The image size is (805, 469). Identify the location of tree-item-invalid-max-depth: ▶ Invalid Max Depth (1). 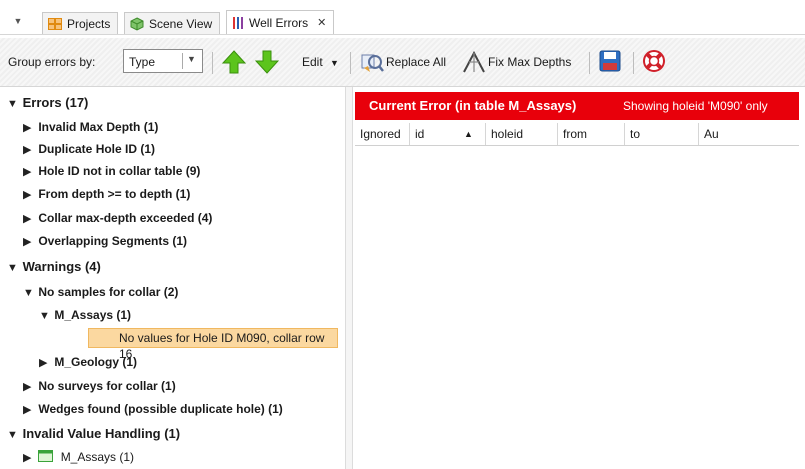
(90, 127).